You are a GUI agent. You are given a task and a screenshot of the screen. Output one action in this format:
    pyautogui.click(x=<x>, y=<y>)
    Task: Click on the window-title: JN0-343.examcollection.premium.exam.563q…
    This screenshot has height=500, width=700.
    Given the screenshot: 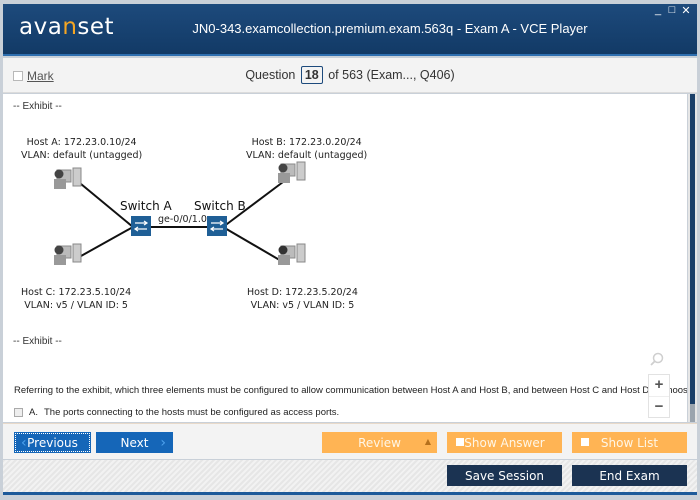 What is the action you would take?
    pyautogui.click(x=390, y=28)
    